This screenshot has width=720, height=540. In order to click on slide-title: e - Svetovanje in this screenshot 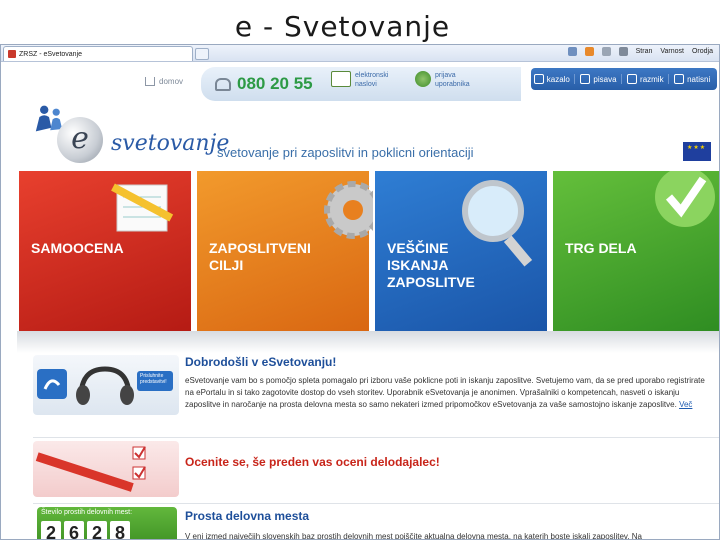, I will do `click(342, 26)`.